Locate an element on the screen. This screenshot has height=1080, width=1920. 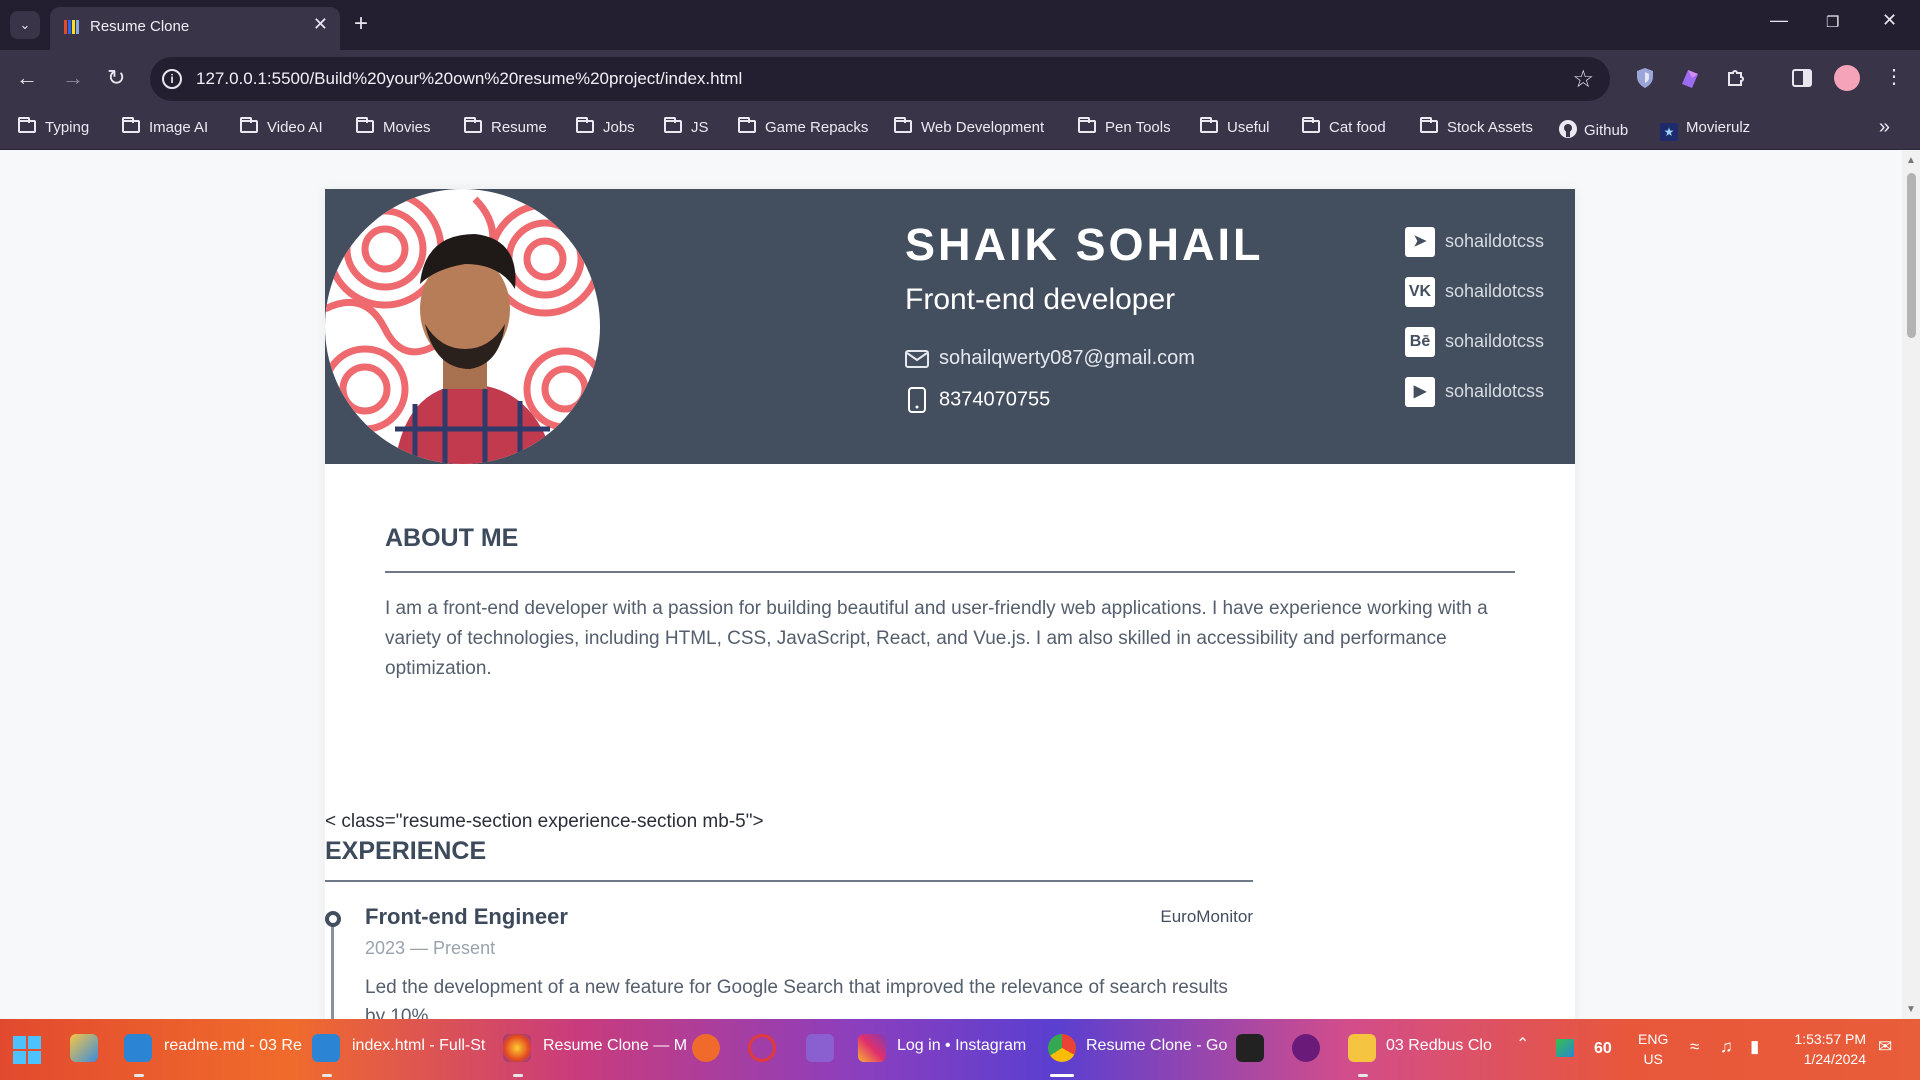
running-indicator is located at coordinates (518, 1075).